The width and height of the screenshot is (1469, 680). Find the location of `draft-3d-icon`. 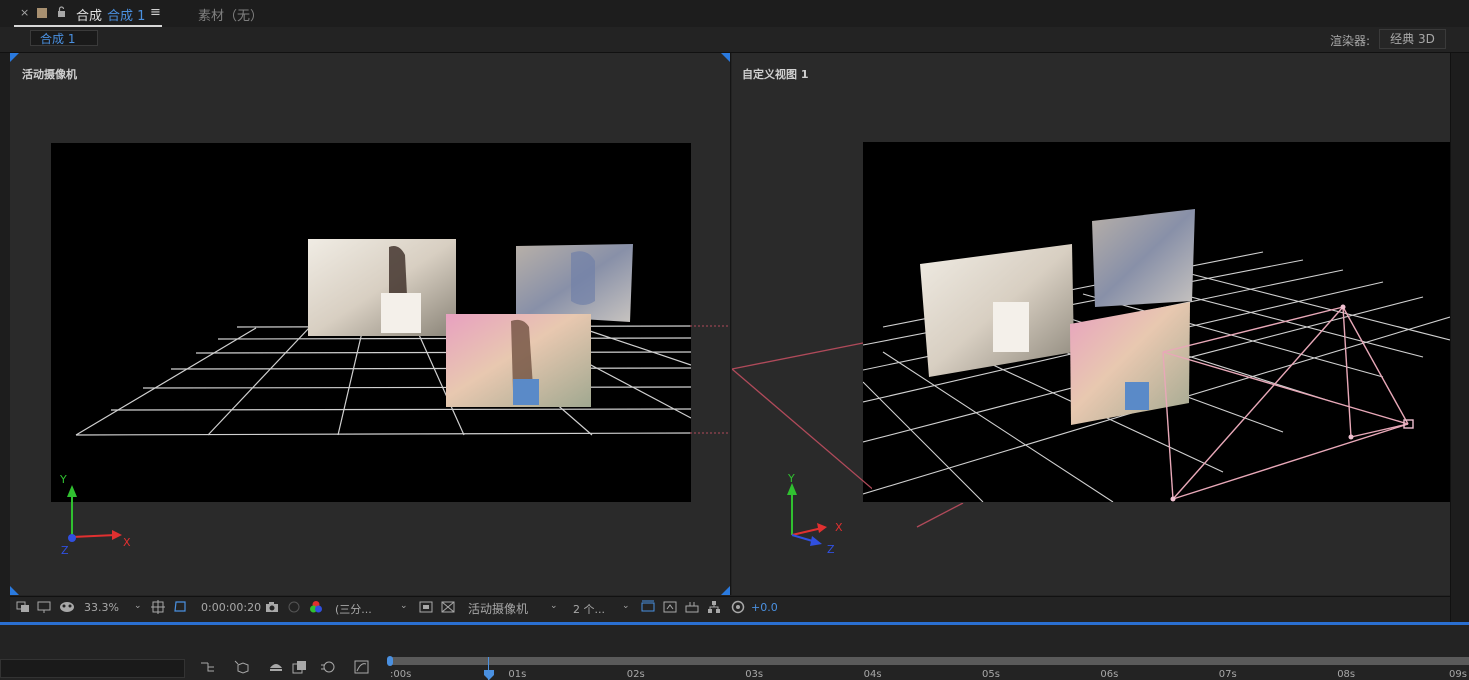

draft-3d-icon is located at coordinates (242, 667).